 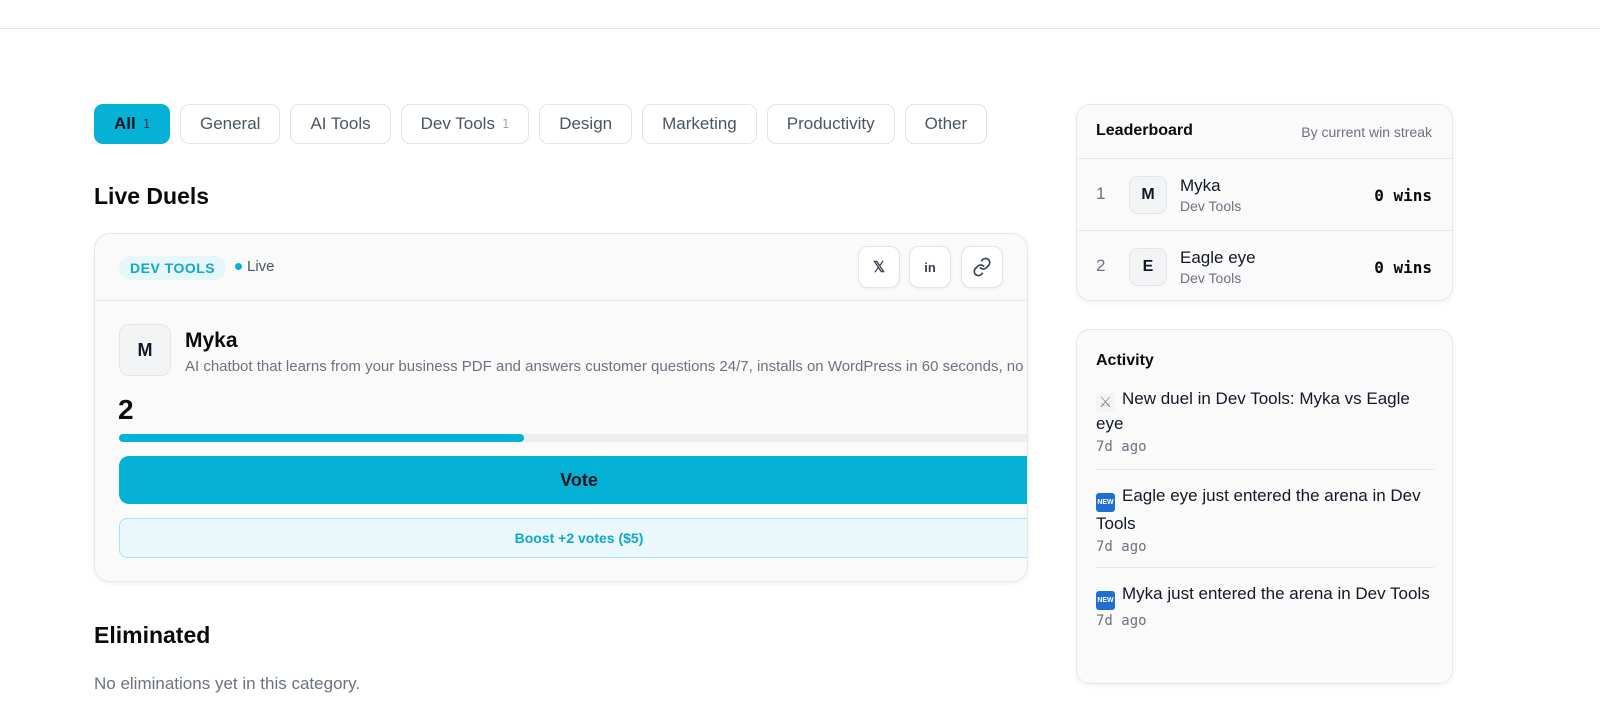 What do you see at coordinates (1101, 265) in the screenshot?
I see `leaderboard-rank: 2` at bounding box center [1101, 265].